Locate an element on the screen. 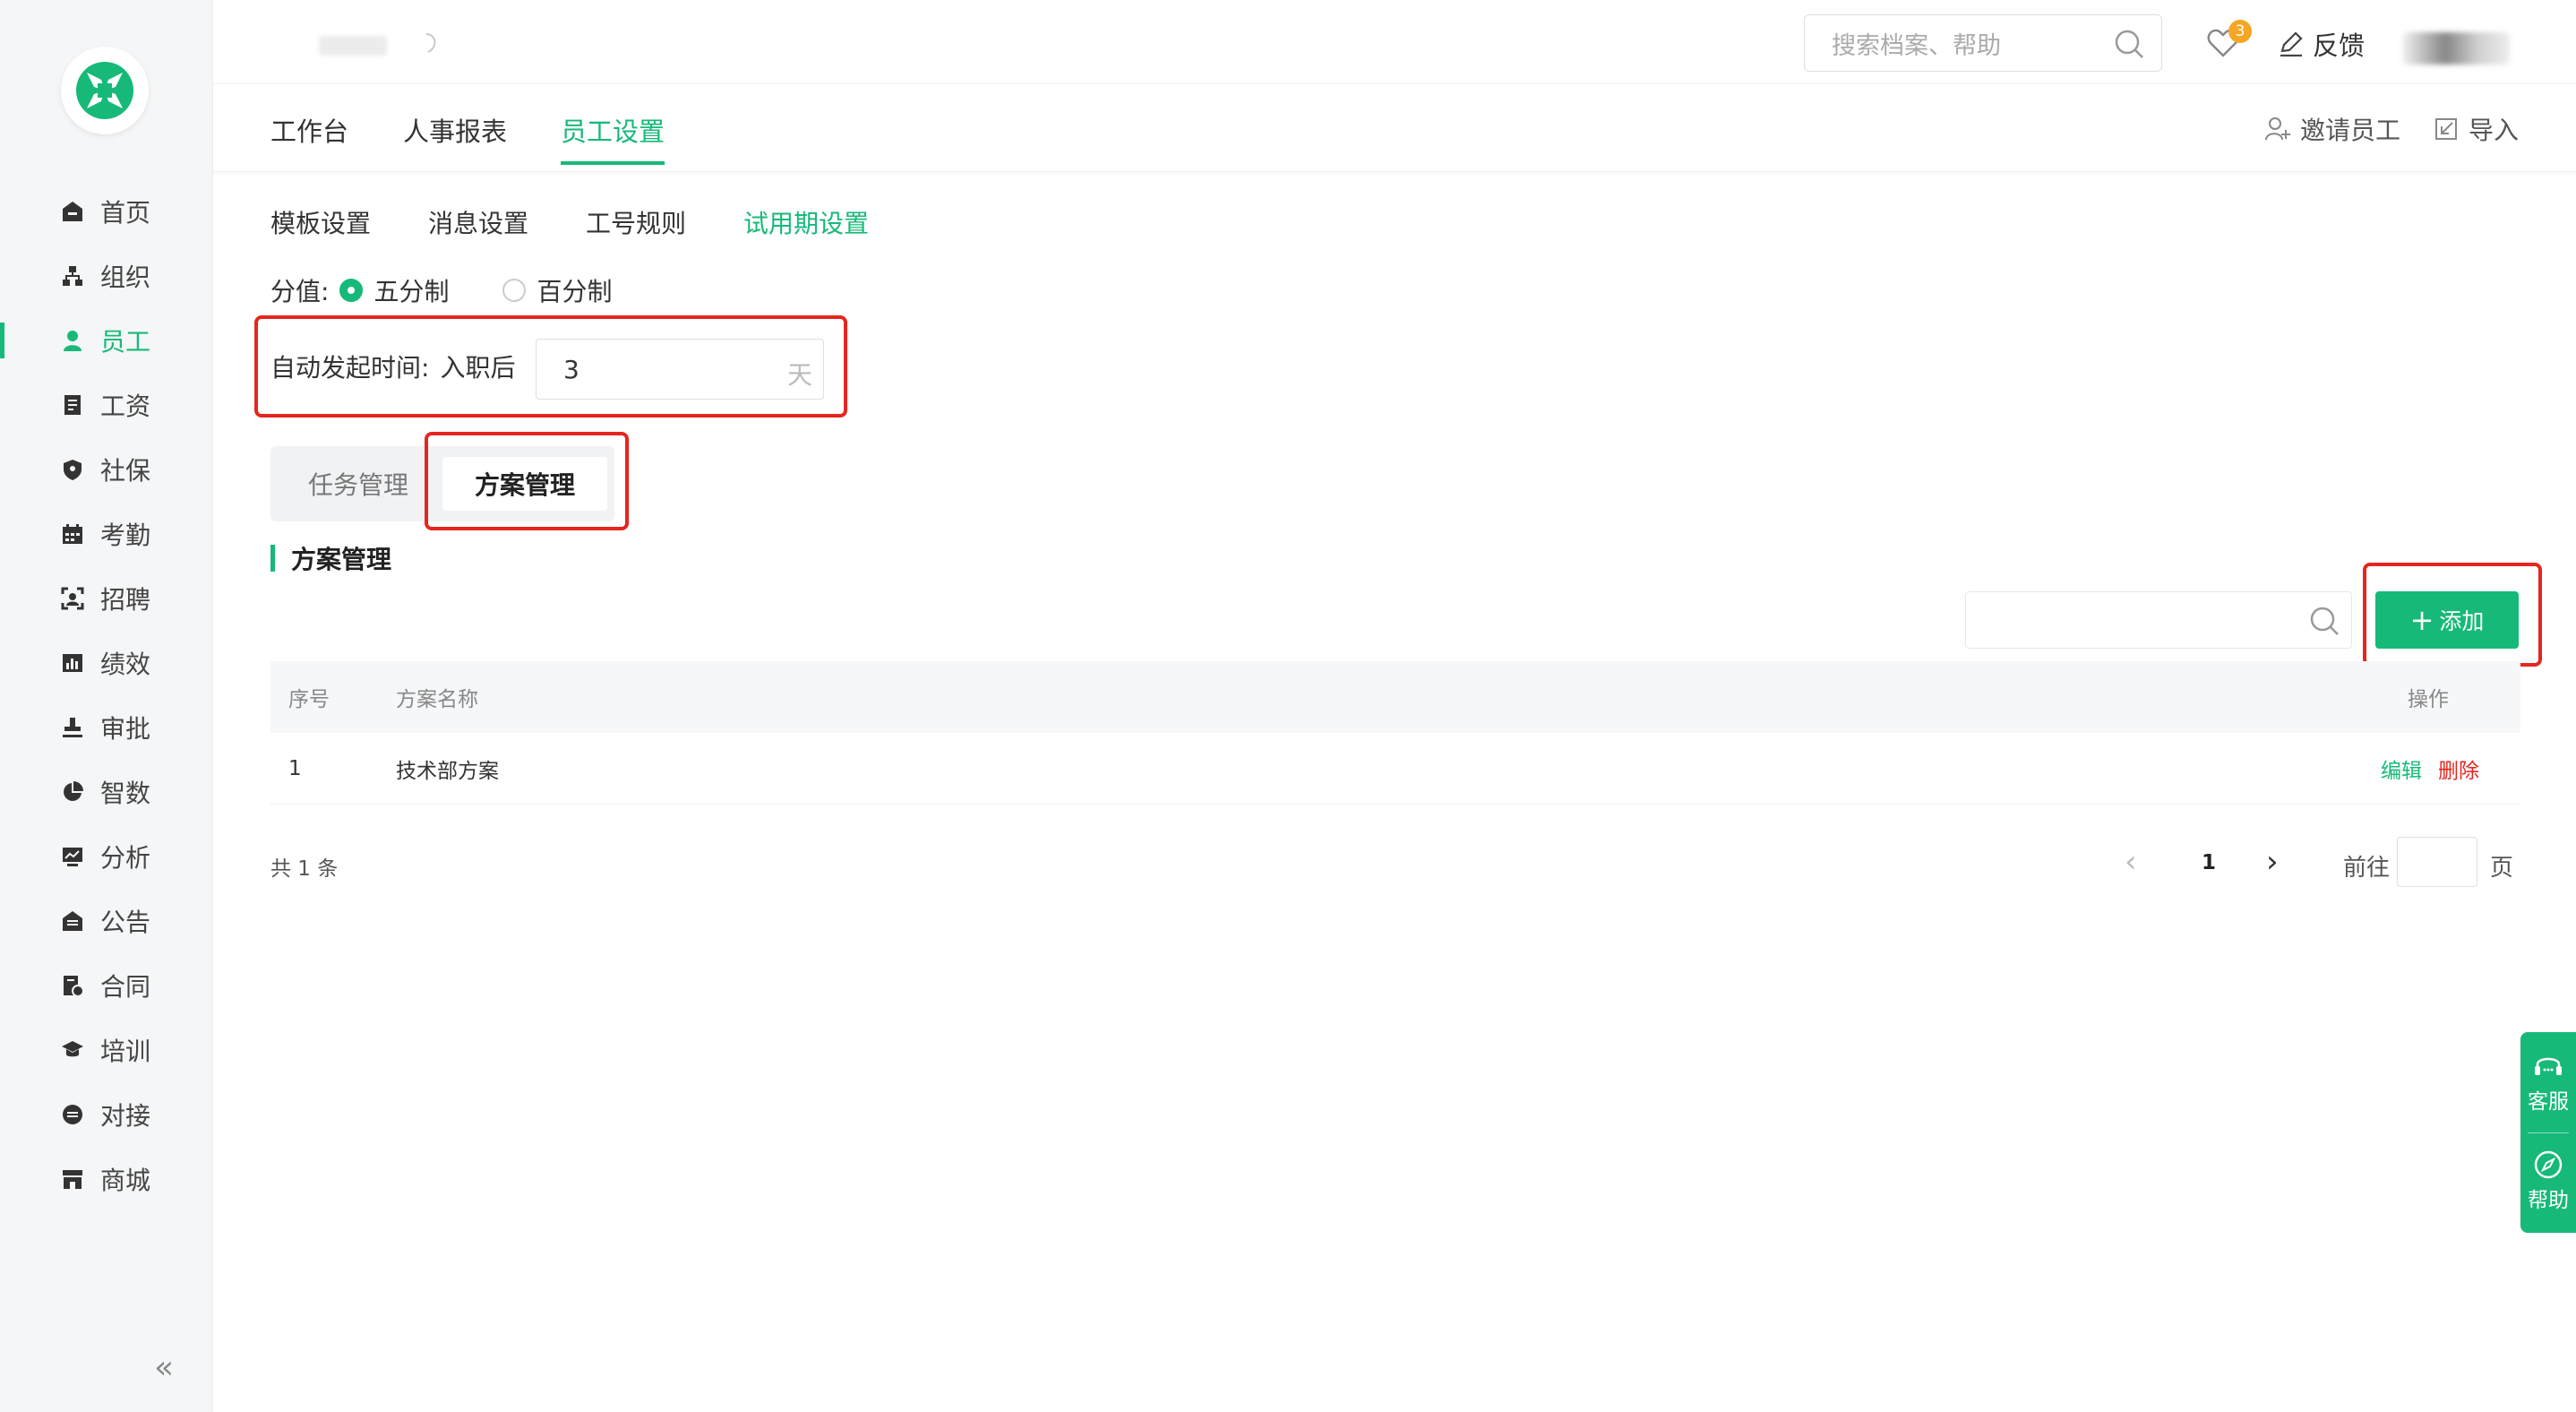  sidebar-item-home: 首页 is located at coordinates (106, 211).